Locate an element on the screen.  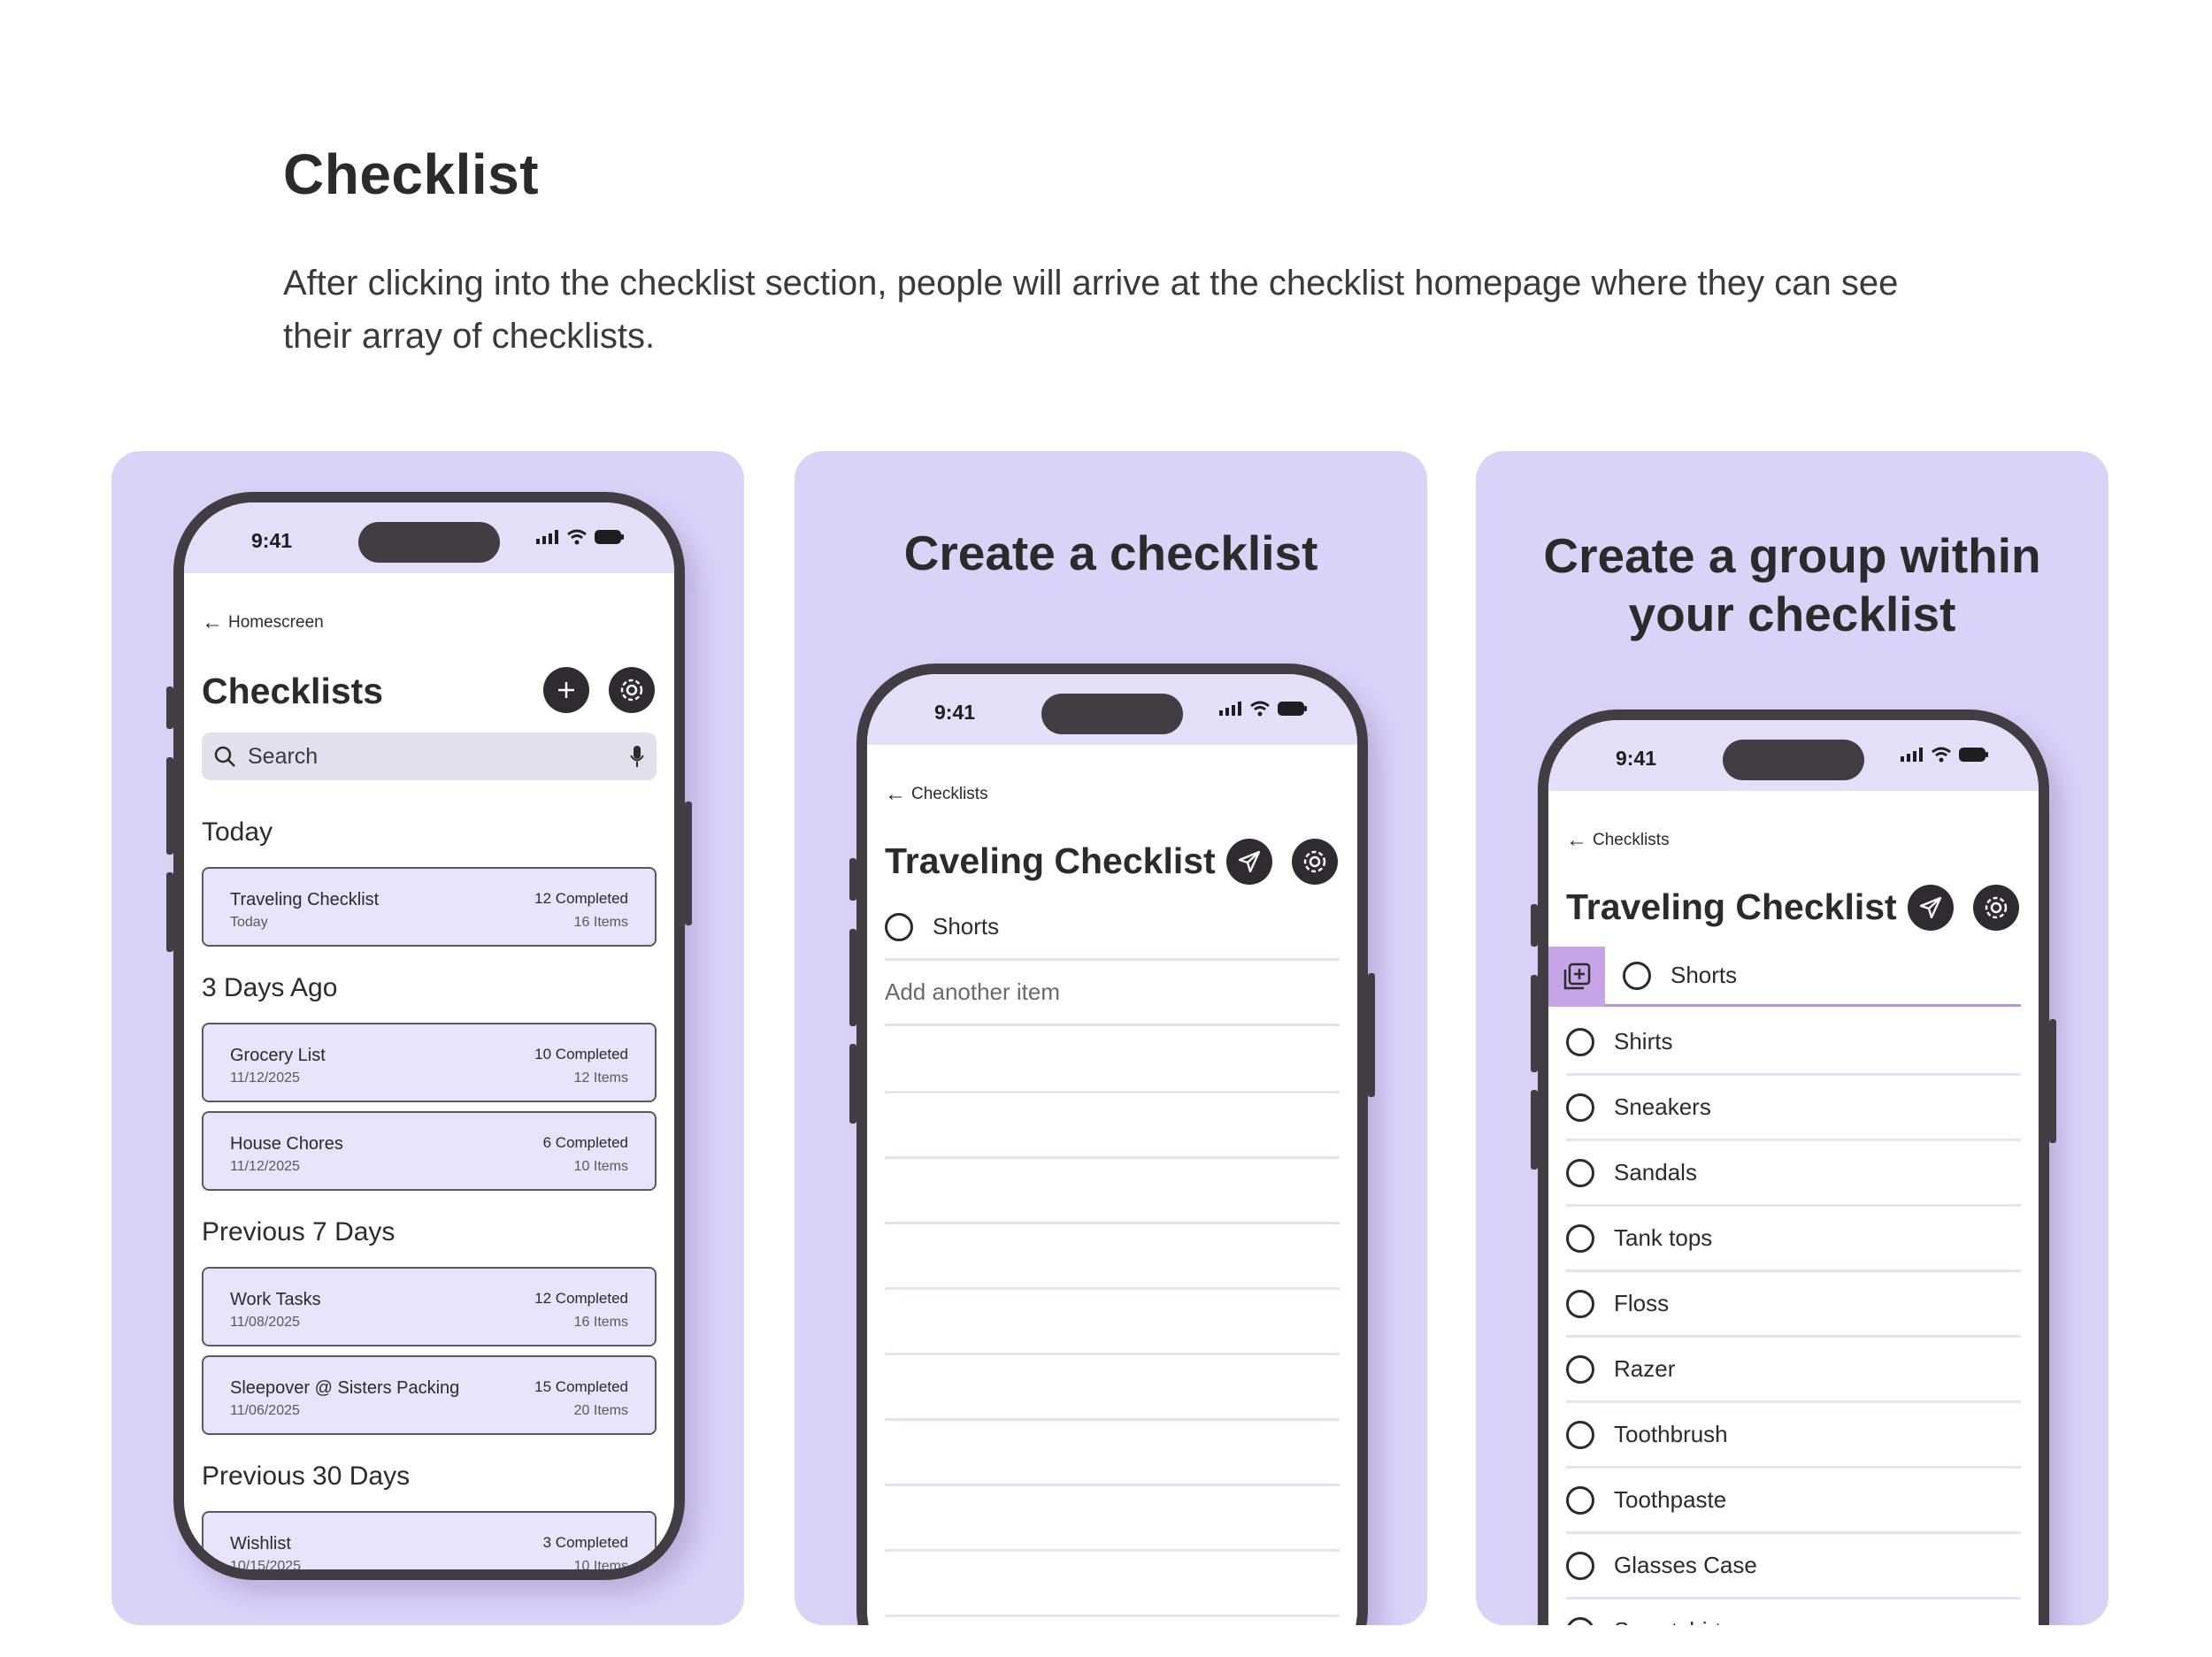
list-item: Floss is located at coordinates (1794, 1305).